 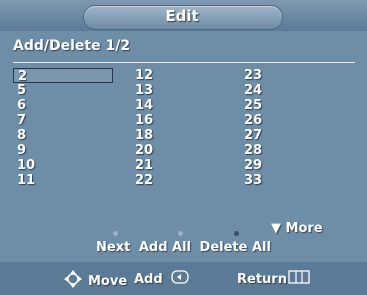 I want to click on channel-item: 12, so click(x=181, y=75).